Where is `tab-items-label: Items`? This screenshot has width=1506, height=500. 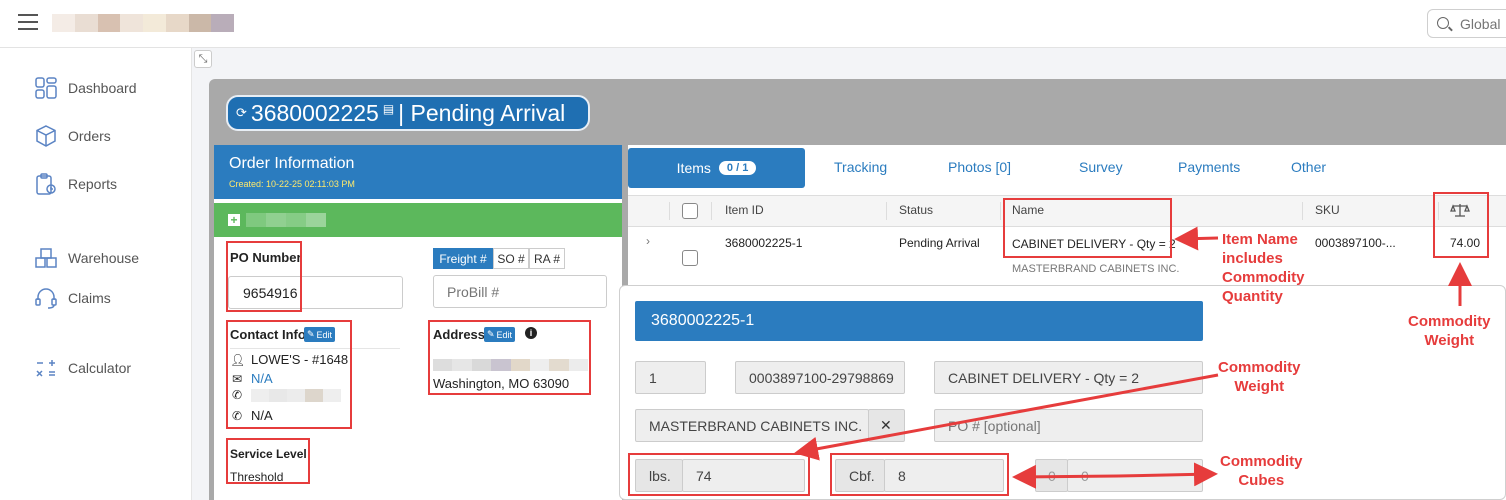 tab-items-label: Items is located at coordinates (693, 168).